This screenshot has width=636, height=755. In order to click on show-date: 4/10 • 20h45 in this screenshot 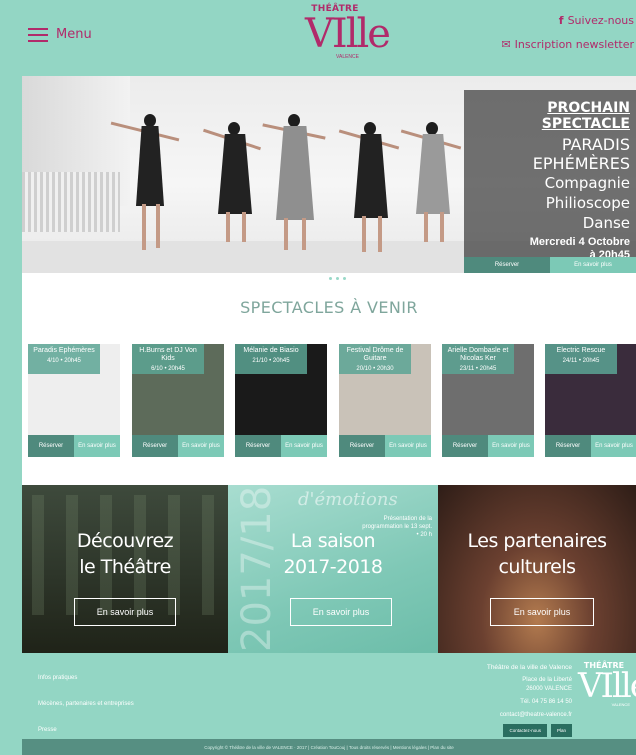, I will do `click(64, 361)`.